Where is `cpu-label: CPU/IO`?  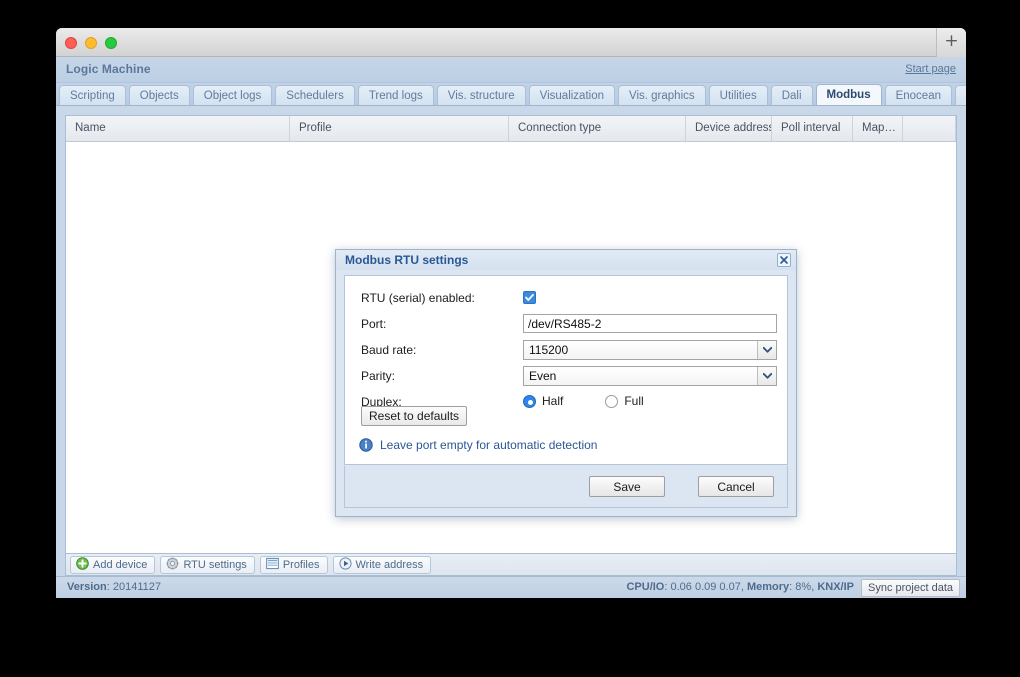 cpu-label: CPU/IO is located at coordinates (645, 587).